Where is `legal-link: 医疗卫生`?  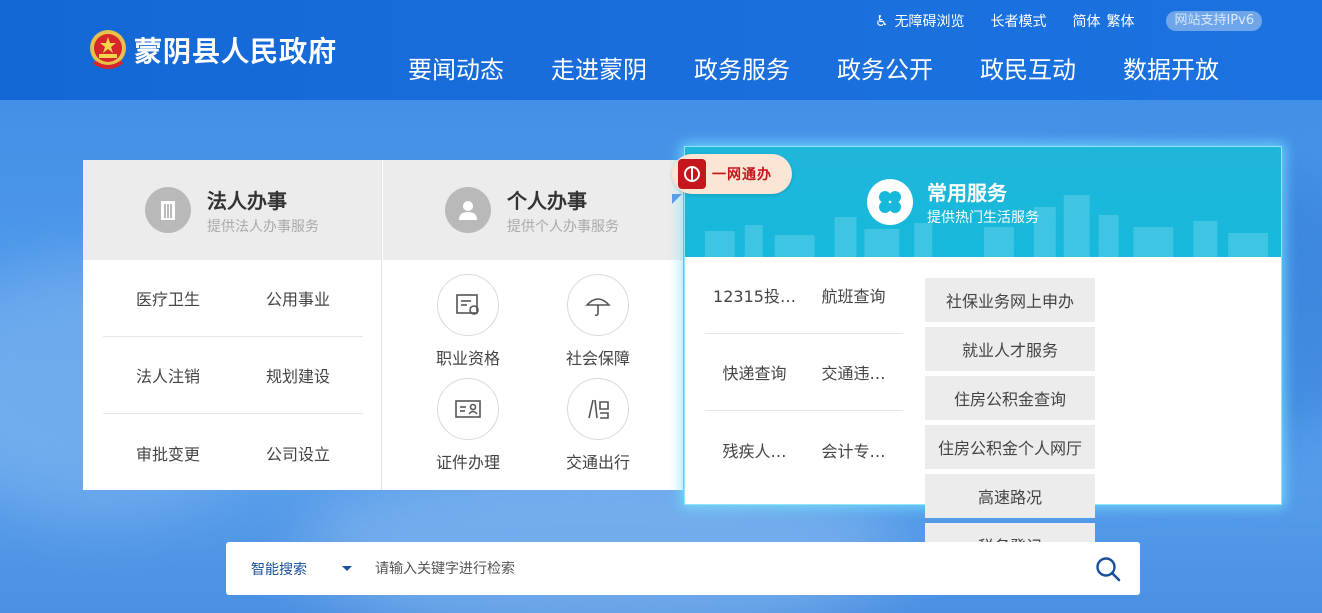 legal-link: 医疗卫生 is located at coordinates (168, 298).